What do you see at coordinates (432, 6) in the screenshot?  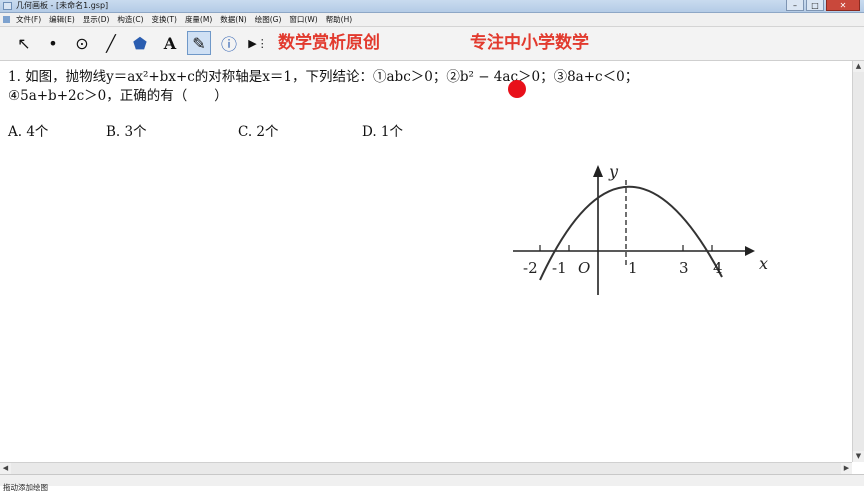 I see `title-bar: 几何画板 - [未命名1.gsp] – □ ✕` at bounding box center [432, 6].